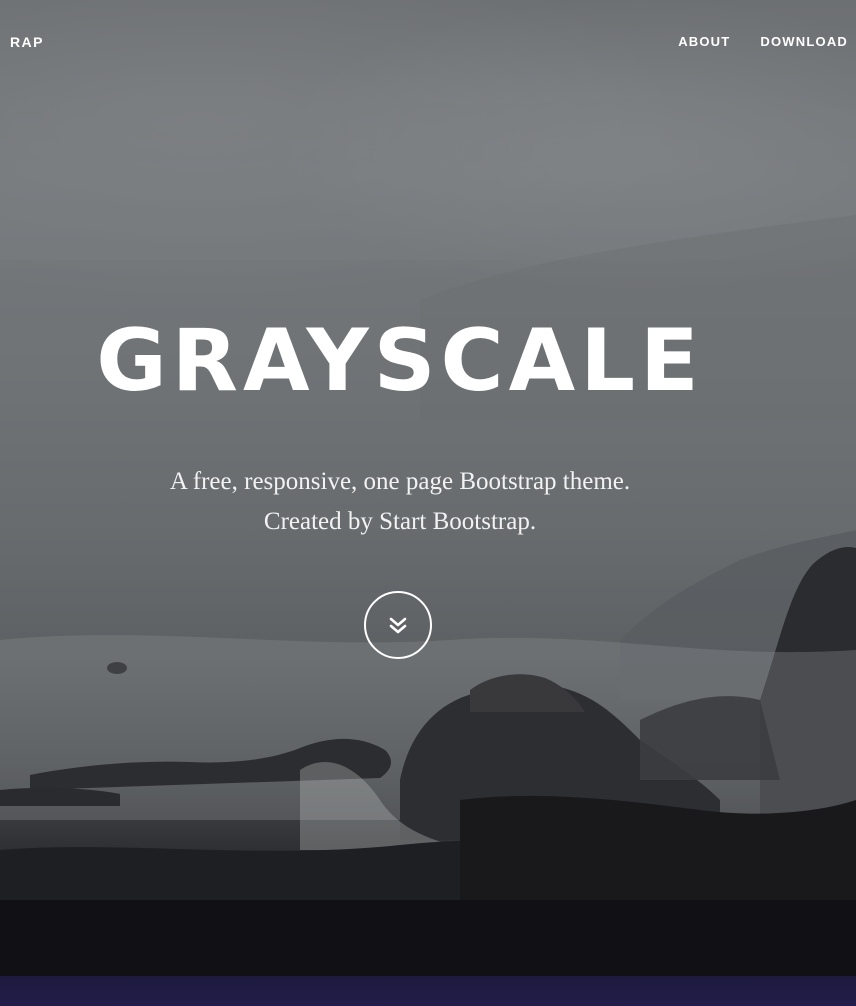  What do you see at coordinates (704, 41) in the screenshot?
I see `nav-link-about: ABOUT` at bounding box center [704, 41].